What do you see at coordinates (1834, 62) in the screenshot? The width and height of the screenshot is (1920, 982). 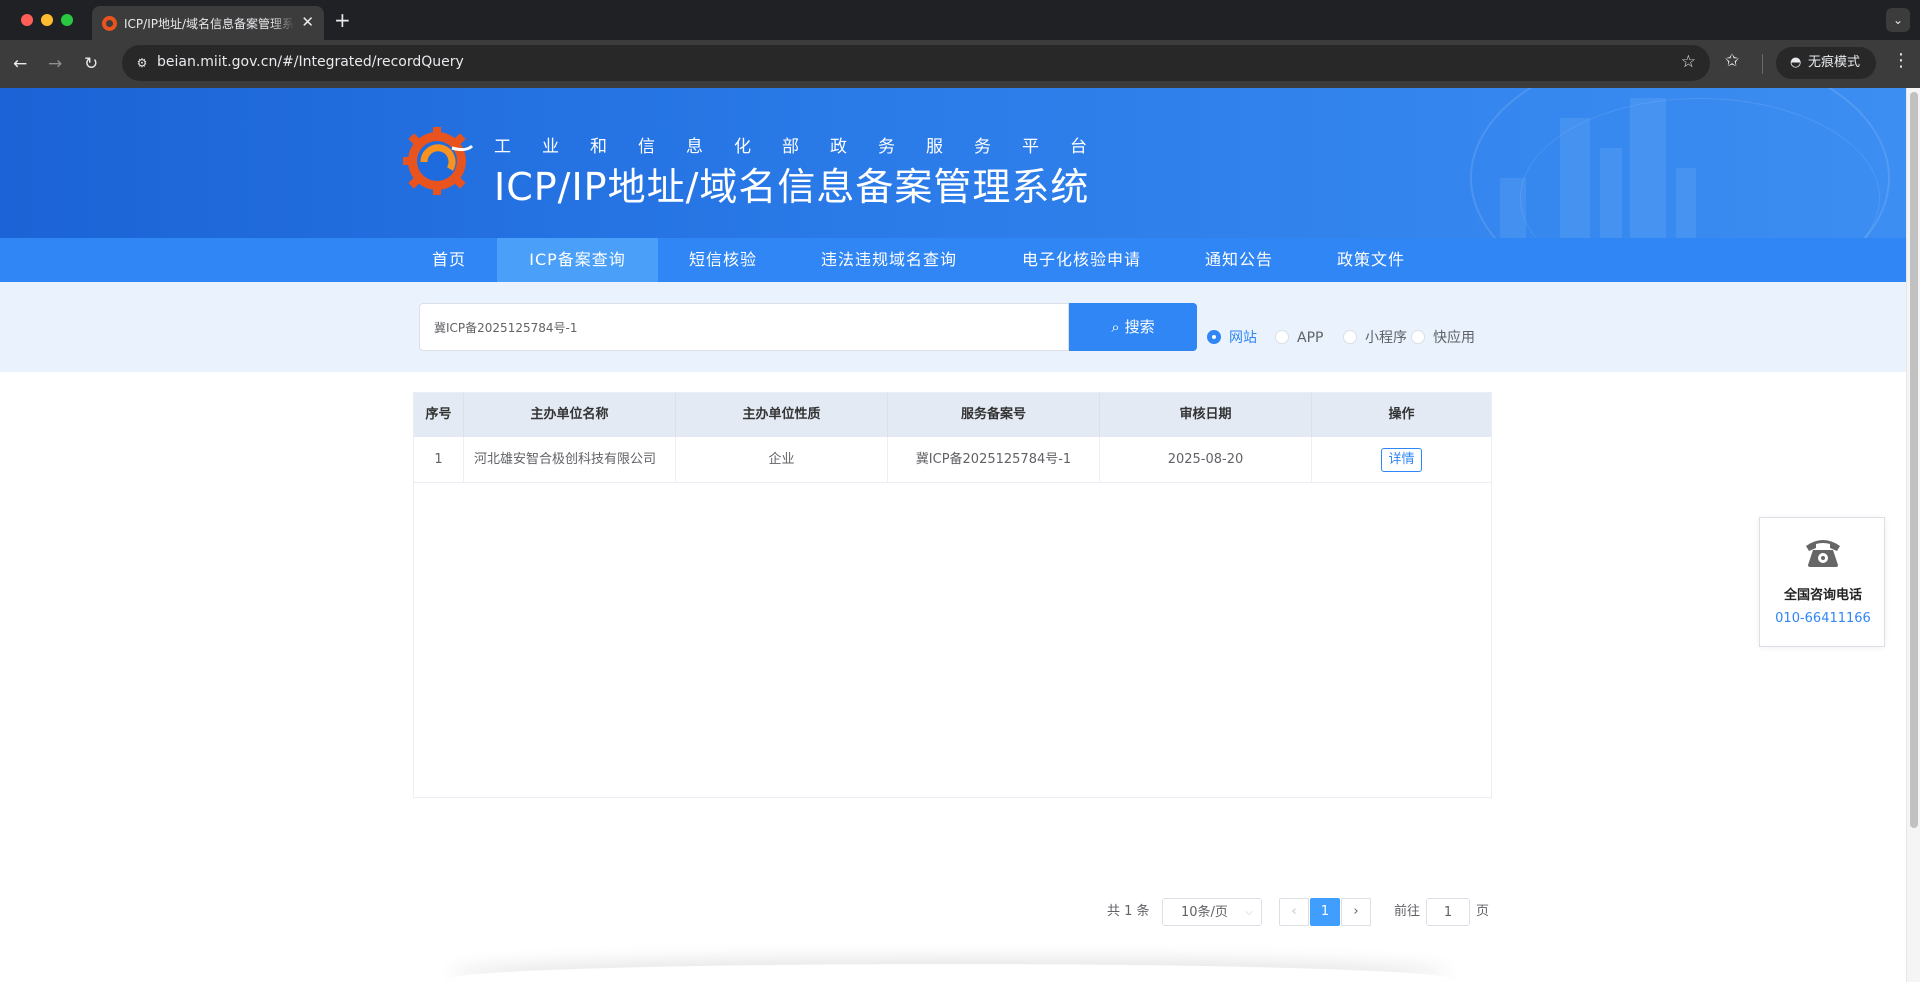 I see `incognito-label: 无痕模式` at bounding box center [1834, 62].